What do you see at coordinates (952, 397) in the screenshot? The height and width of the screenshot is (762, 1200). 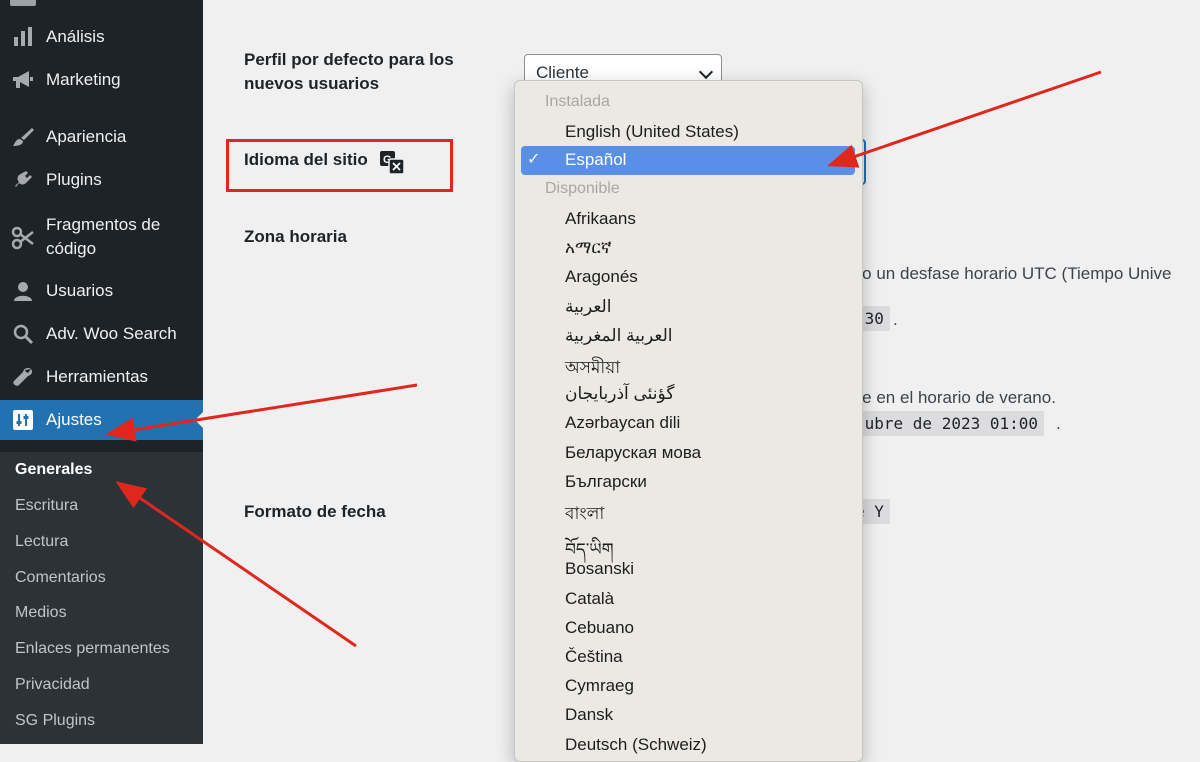 I see `dst-description: nte en el horario de verano.` at bounding box center [952, 397].